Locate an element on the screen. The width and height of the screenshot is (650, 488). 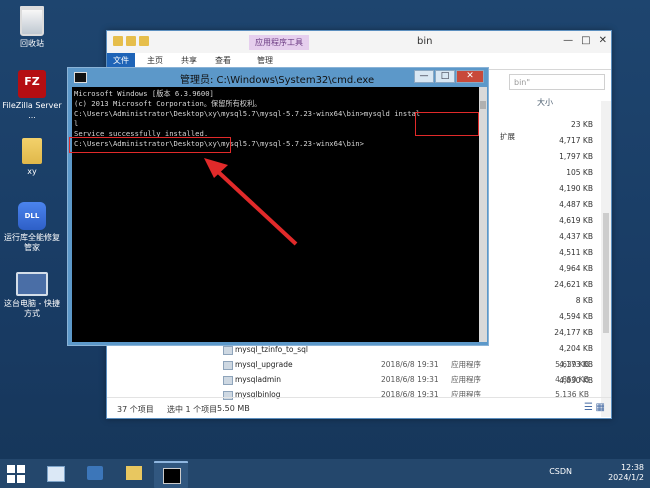
cmd-icon is located at coordinates (172, 476).